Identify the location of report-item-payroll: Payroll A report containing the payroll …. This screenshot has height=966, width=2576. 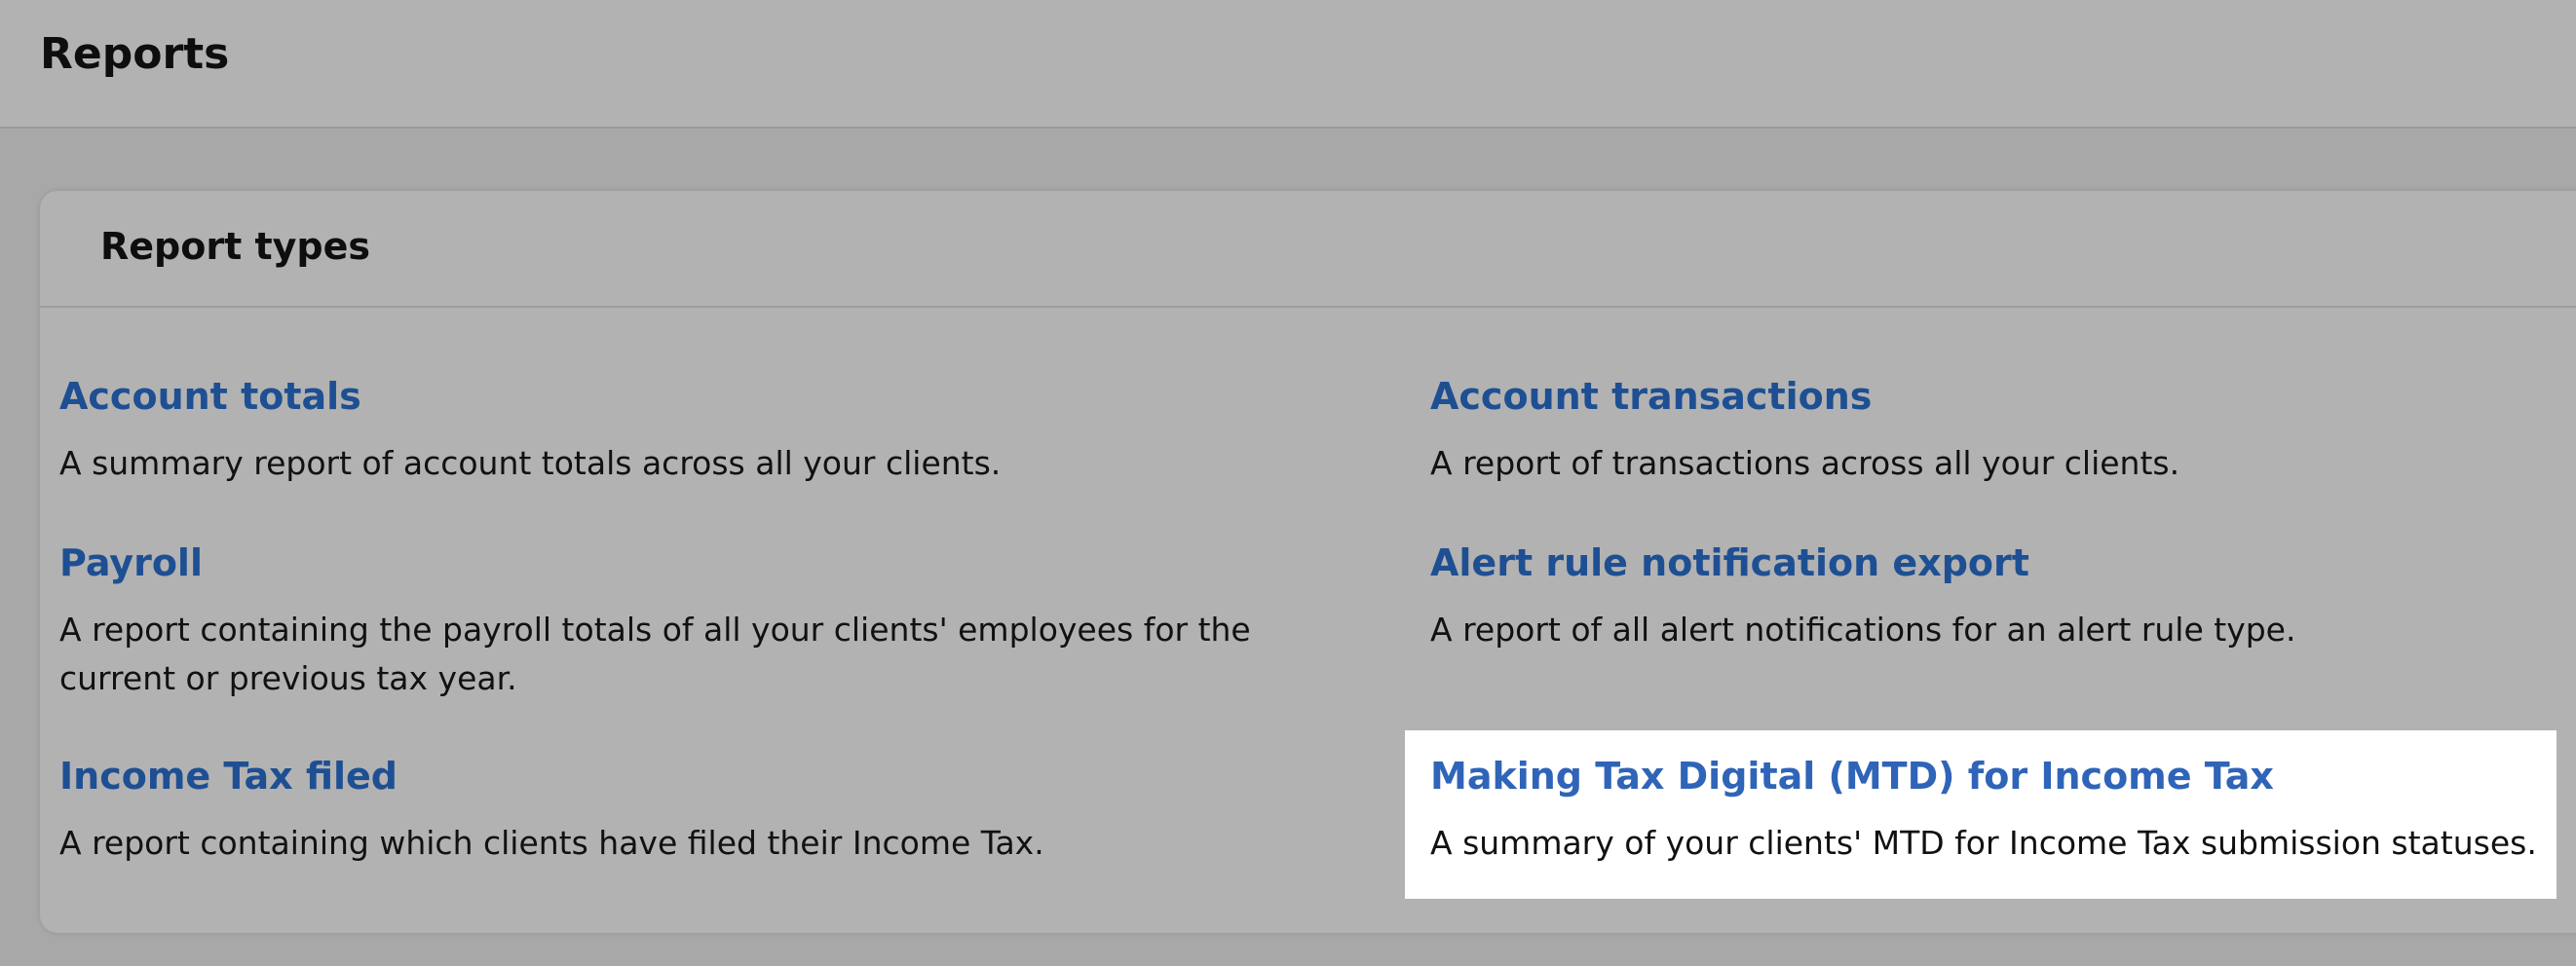
(678, 620).